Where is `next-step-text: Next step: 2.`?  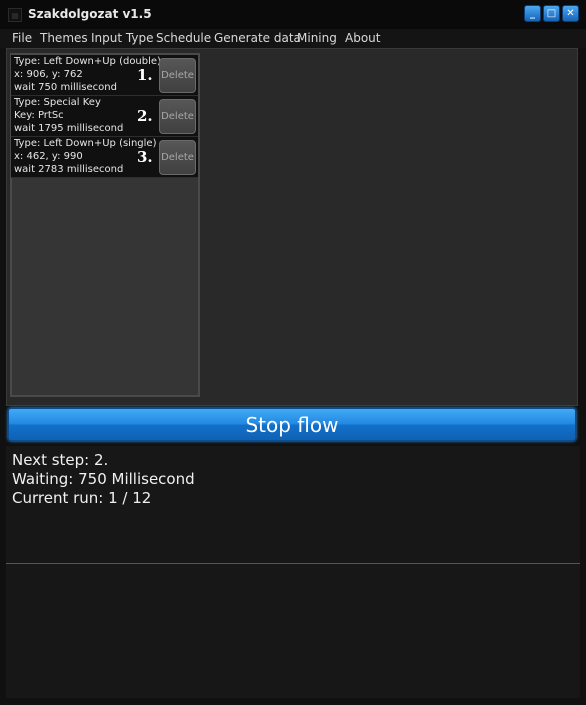
next-step-text: Next step: 2. is located at coordinates (60, 460).